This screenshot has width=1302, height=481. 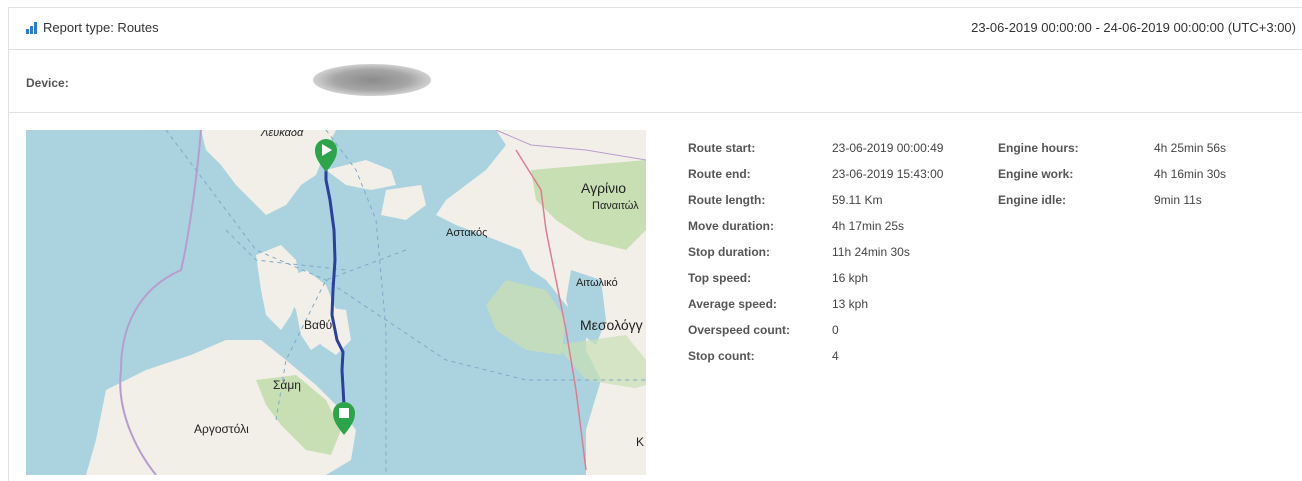 I want to click on stat-value-average-speed: 13 kph, so click(x=850, y=304).